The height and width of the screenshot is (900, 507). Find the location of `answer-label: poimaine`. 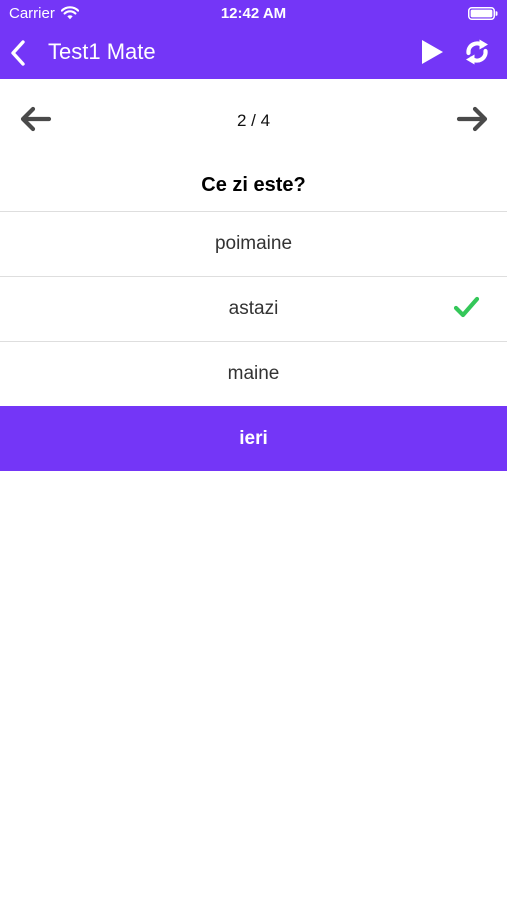

answer-label: poimaine is located at coordinates (253, 243).